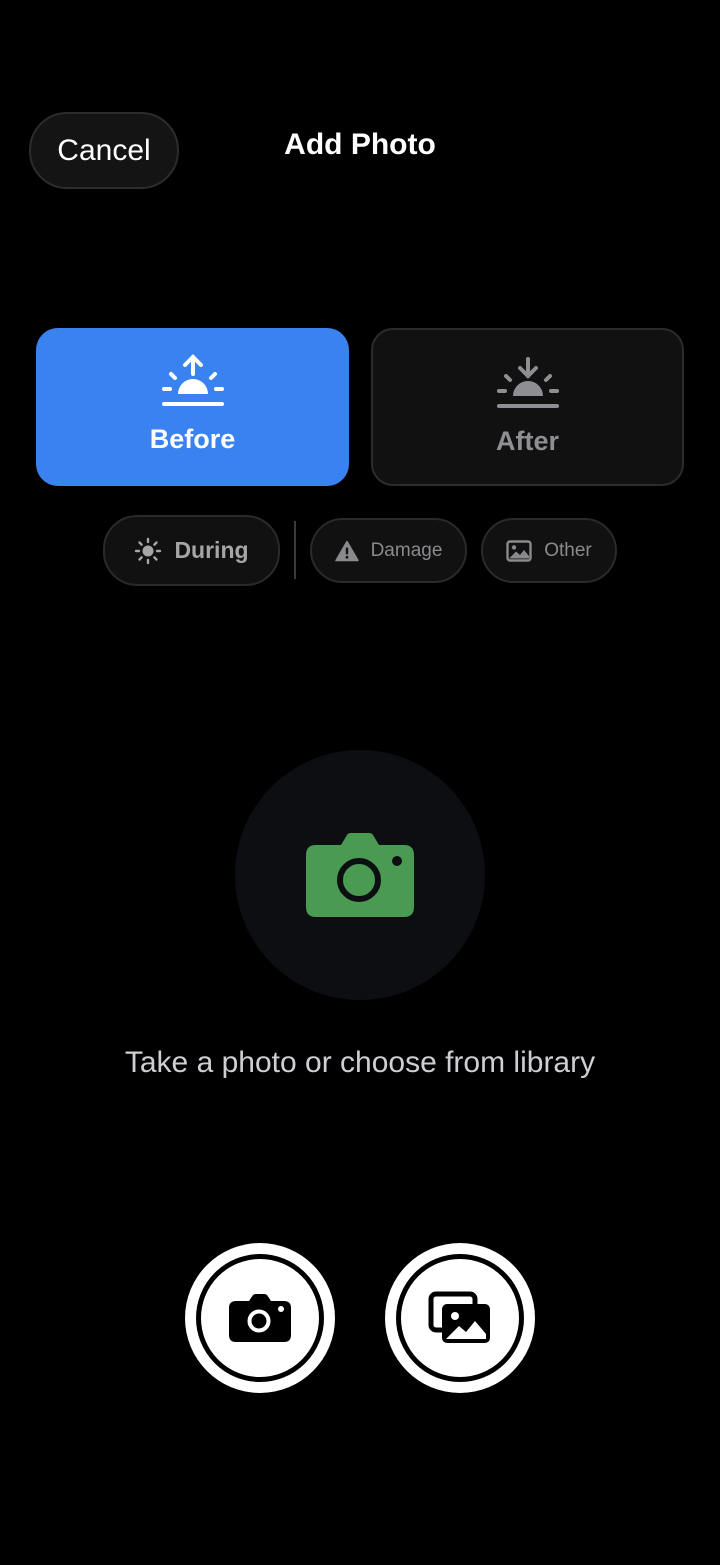 This screenshot has height=1565, width=720. I want to click on take-photo-button-ring, so click(260, 1318).